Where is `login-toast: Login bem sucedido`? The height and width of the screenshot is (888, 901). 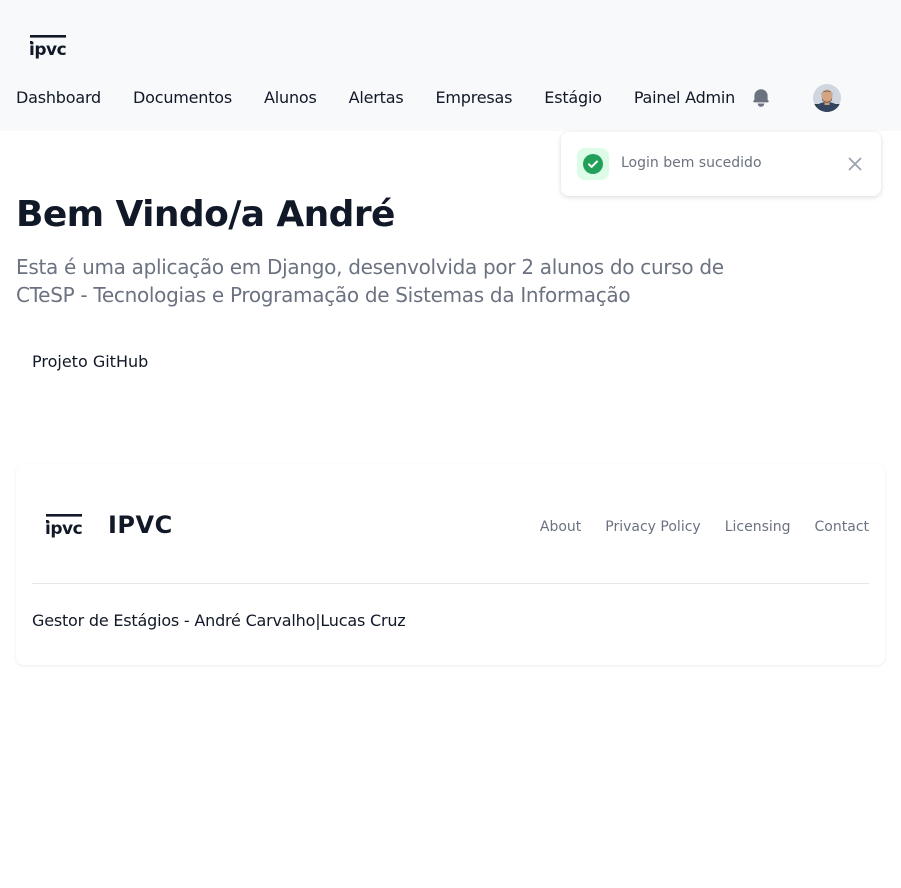 login-toast: Login bem sucedido is located at coordinates (721, 164).